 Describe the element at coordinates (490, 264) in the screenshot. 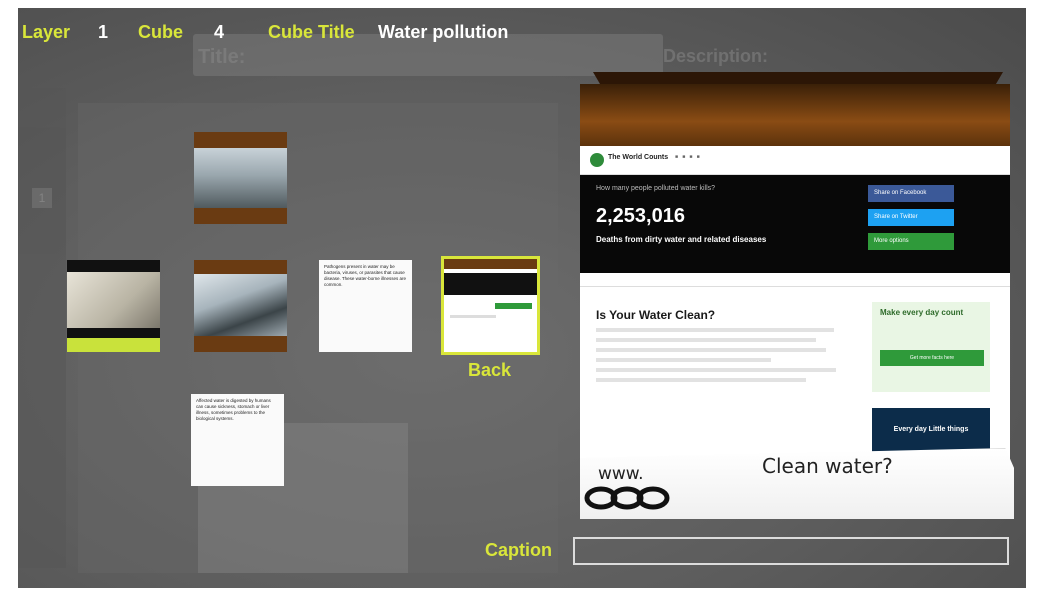

I see `thumbnail-back-topbar` at that location.